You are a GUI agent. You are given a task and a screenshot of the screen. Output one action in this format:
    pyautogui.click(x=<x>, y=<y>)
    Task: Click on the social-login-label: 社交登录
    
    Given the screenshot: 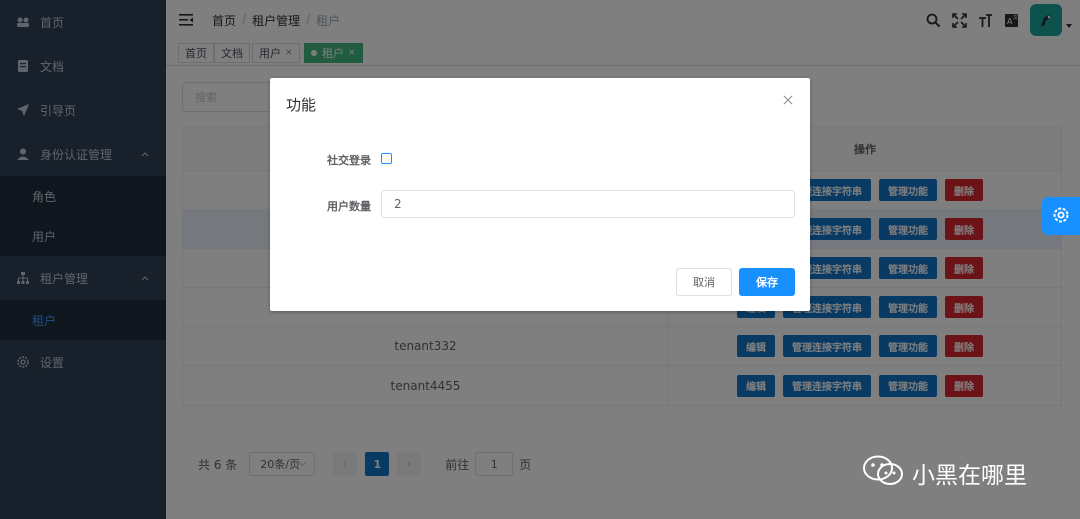 What is the action you would take?
    pyautogui.click(x=349, y=160)
    